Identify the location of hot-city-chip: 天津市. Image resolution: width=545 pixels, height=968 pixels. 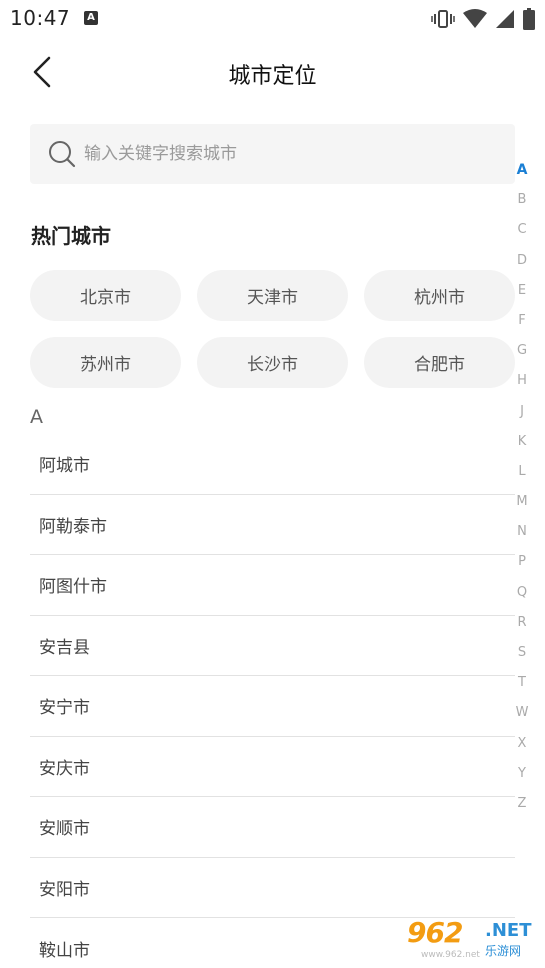
(272, 295).